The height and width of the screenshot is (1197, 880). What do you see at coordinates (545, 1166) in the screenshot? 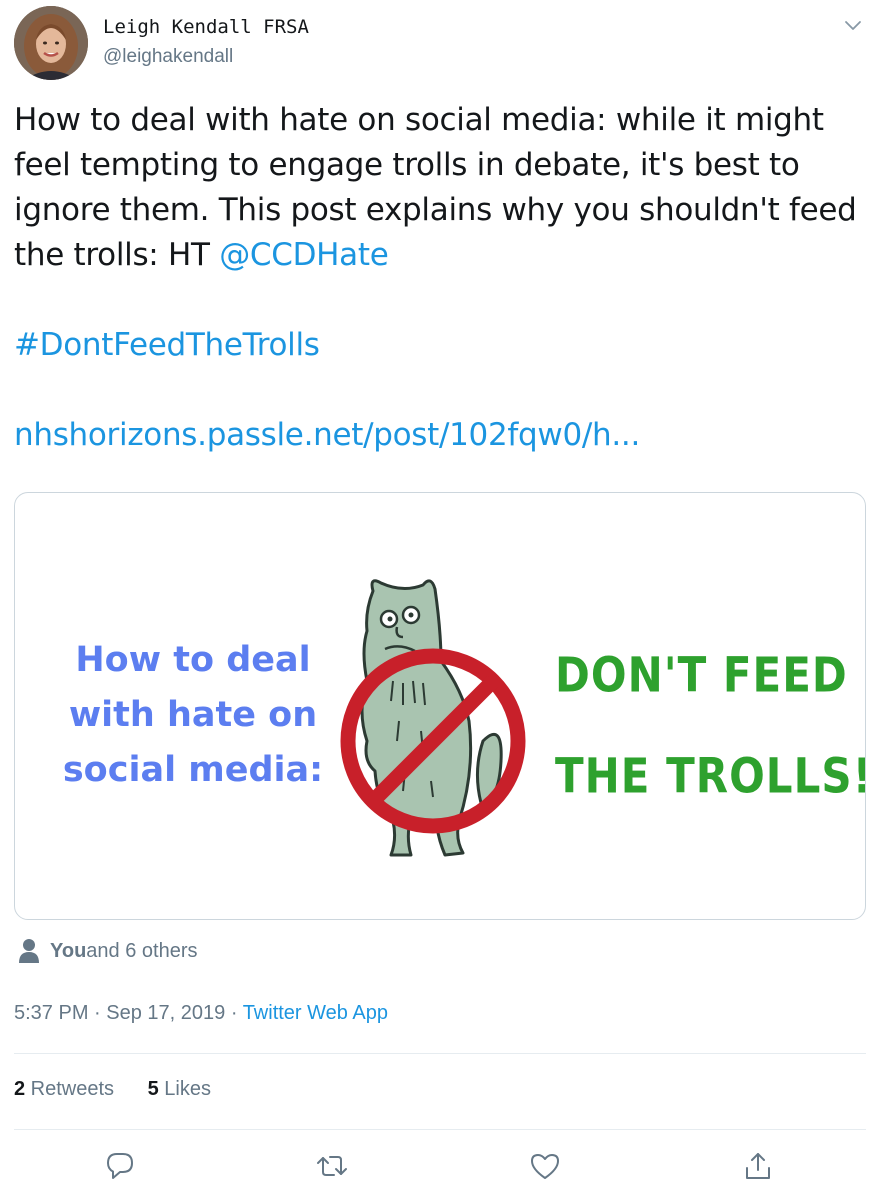
I see `heart-icon` at bounding box center [545, 1166].